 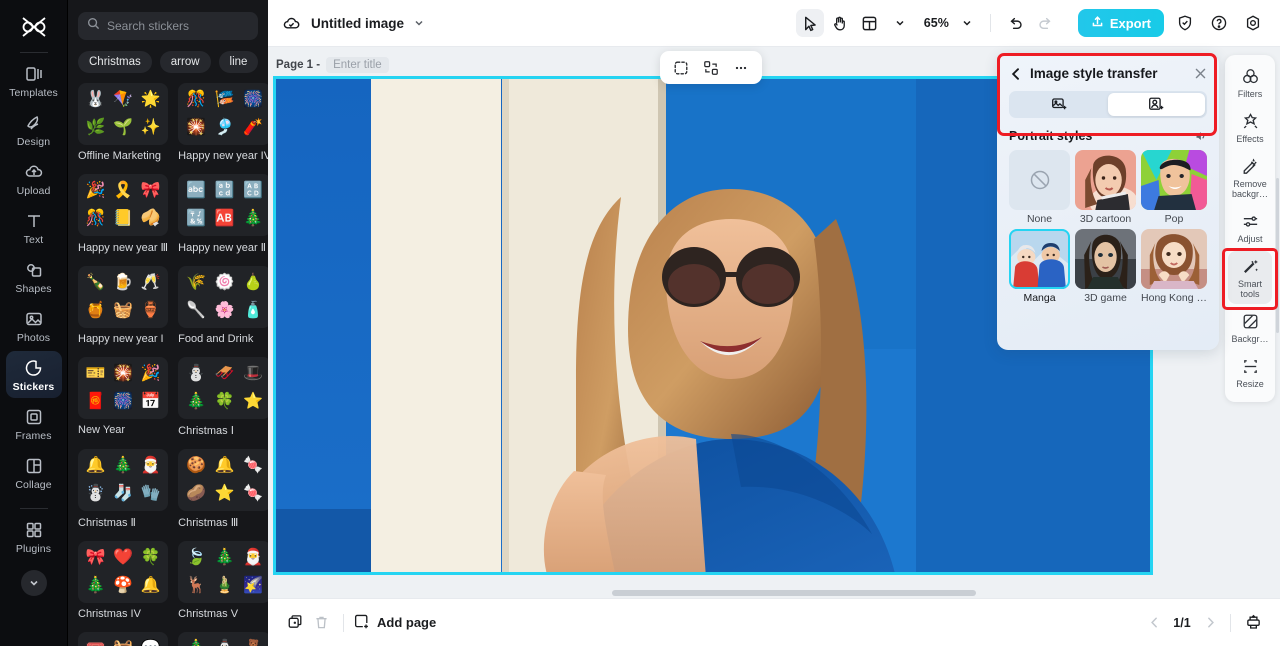 I want to click on sidebar-item-design: Design, so click(x=34, y=129).